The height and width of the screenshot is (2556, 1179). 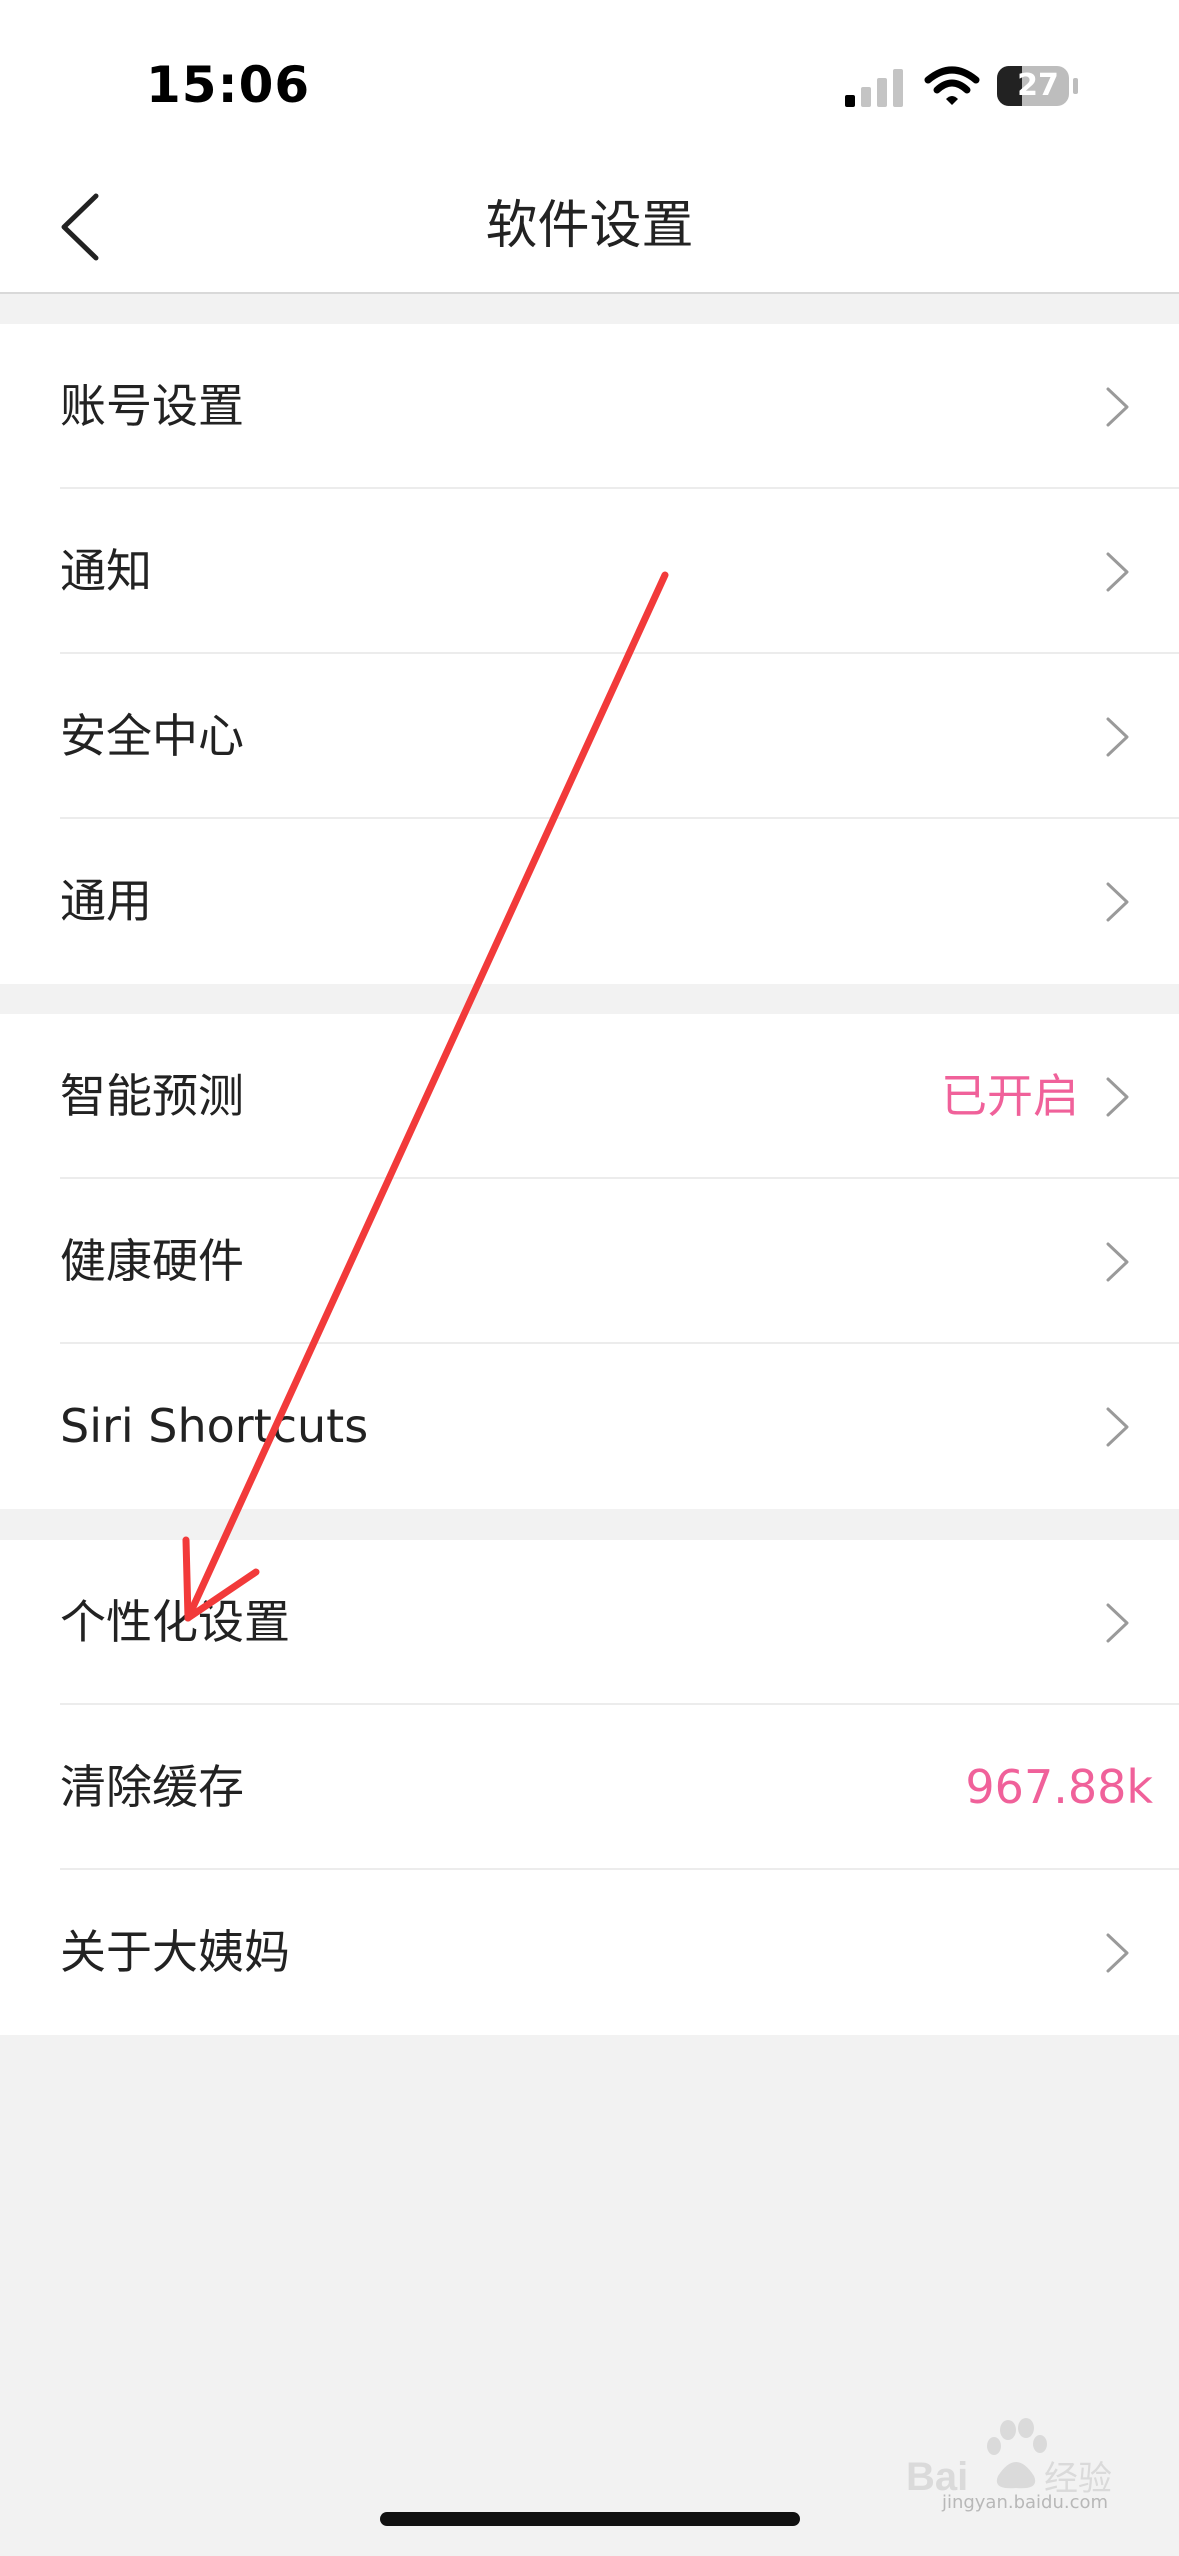 I want to click on page-title: 软件设置, so click(x=589, y=226).